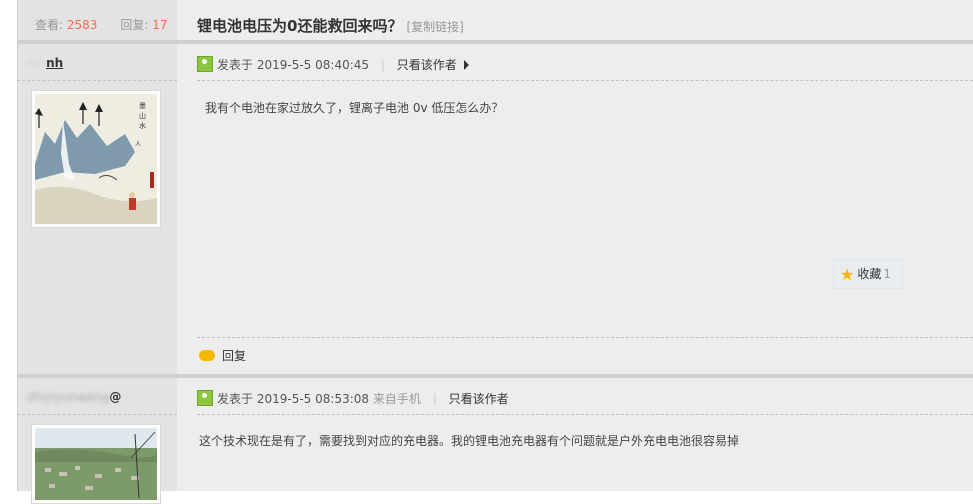  What do you see at coordinates (101, 24) in the screenshot?
I see `thread-stats: 查看: 2583 回复: 17` at bounding box center [101, 24].